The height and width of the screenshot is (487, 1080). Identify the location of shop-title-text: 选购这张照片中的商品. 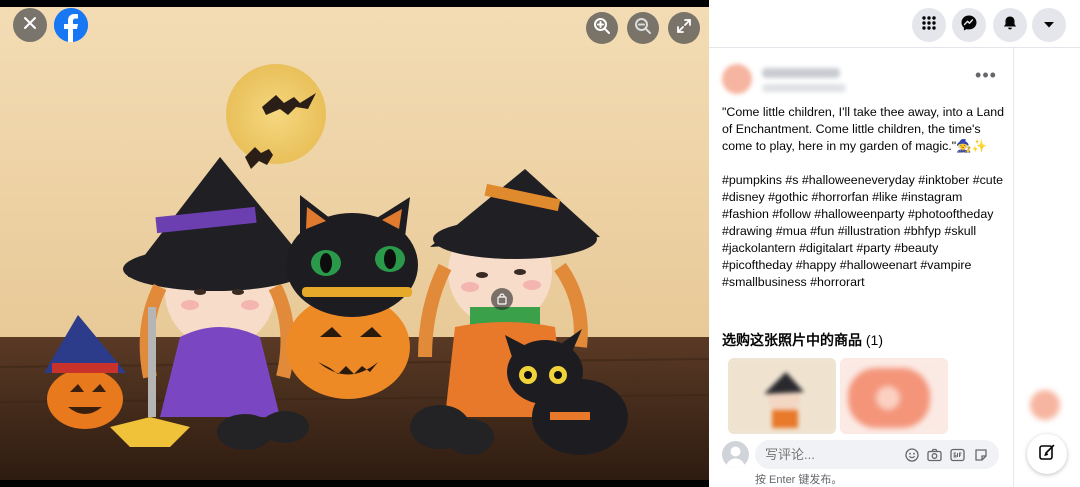
(792, 340).